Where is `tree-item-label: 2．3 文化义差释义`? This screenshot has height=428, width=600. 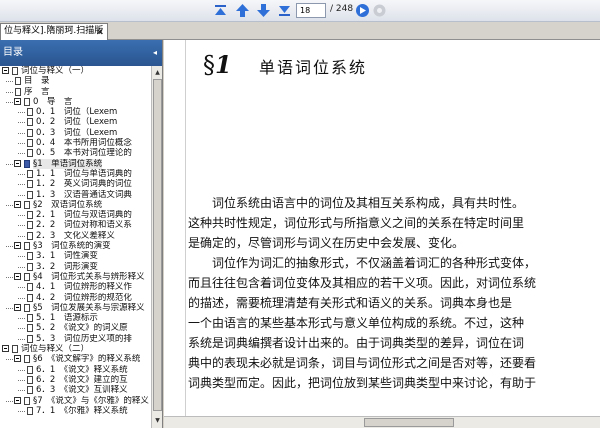 tree-item-label: 2．3 文化义差释义 is located at coordinates (75, 235).